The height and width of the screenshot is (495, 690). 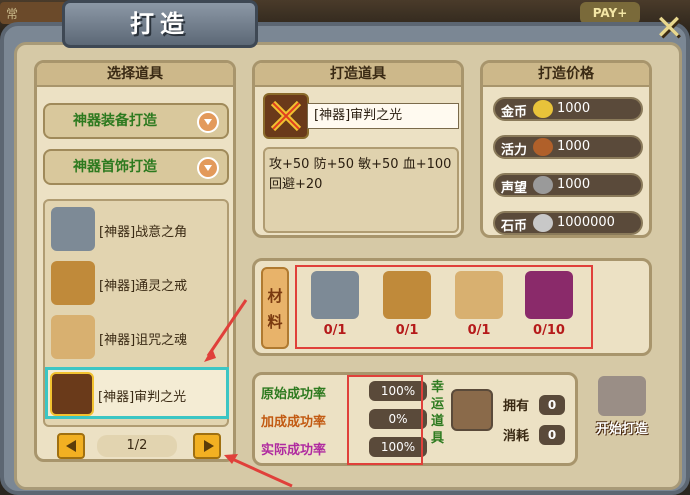 I want to click on meat-icon, so click(x=543, y=147).